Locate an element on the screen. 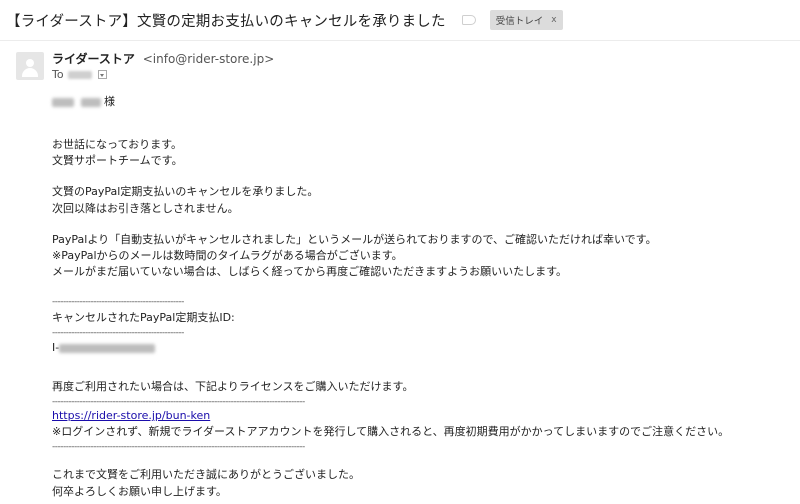 The width and height of the screenshot is (800, 504). sender-email: <info@rider-store.jp> is located at coordinates (208, 59).